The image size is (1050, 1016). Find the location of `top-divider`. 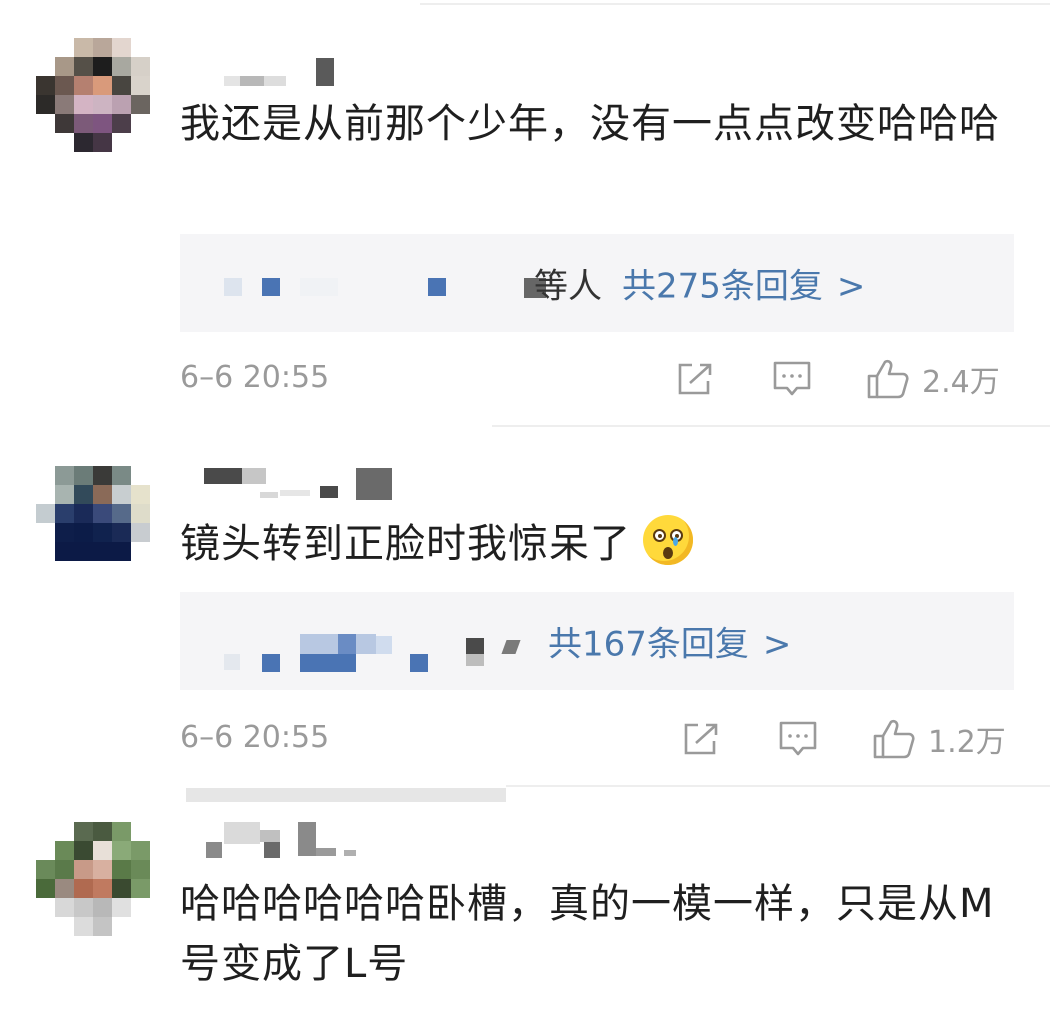

top-divider is located at coordinates (735, 4).